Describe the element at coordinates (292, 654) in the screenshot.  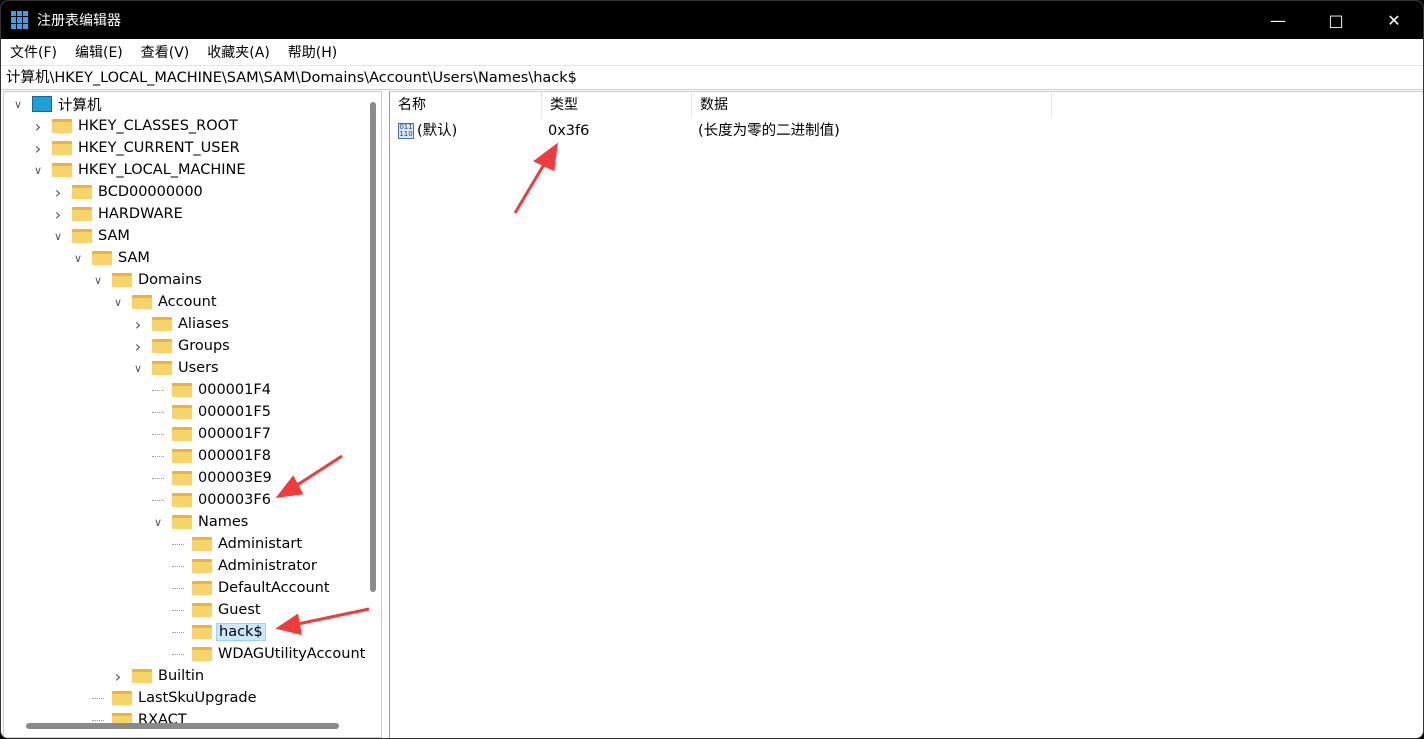
I see `tree-item-label: WDAGUtilityAccount` at that location.